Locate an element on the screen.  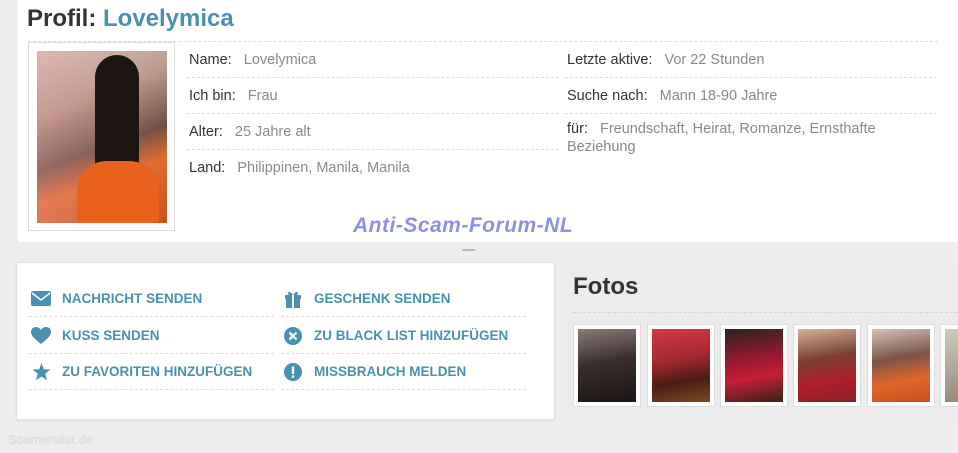
profile-photo is located at coordinates (102, 137).